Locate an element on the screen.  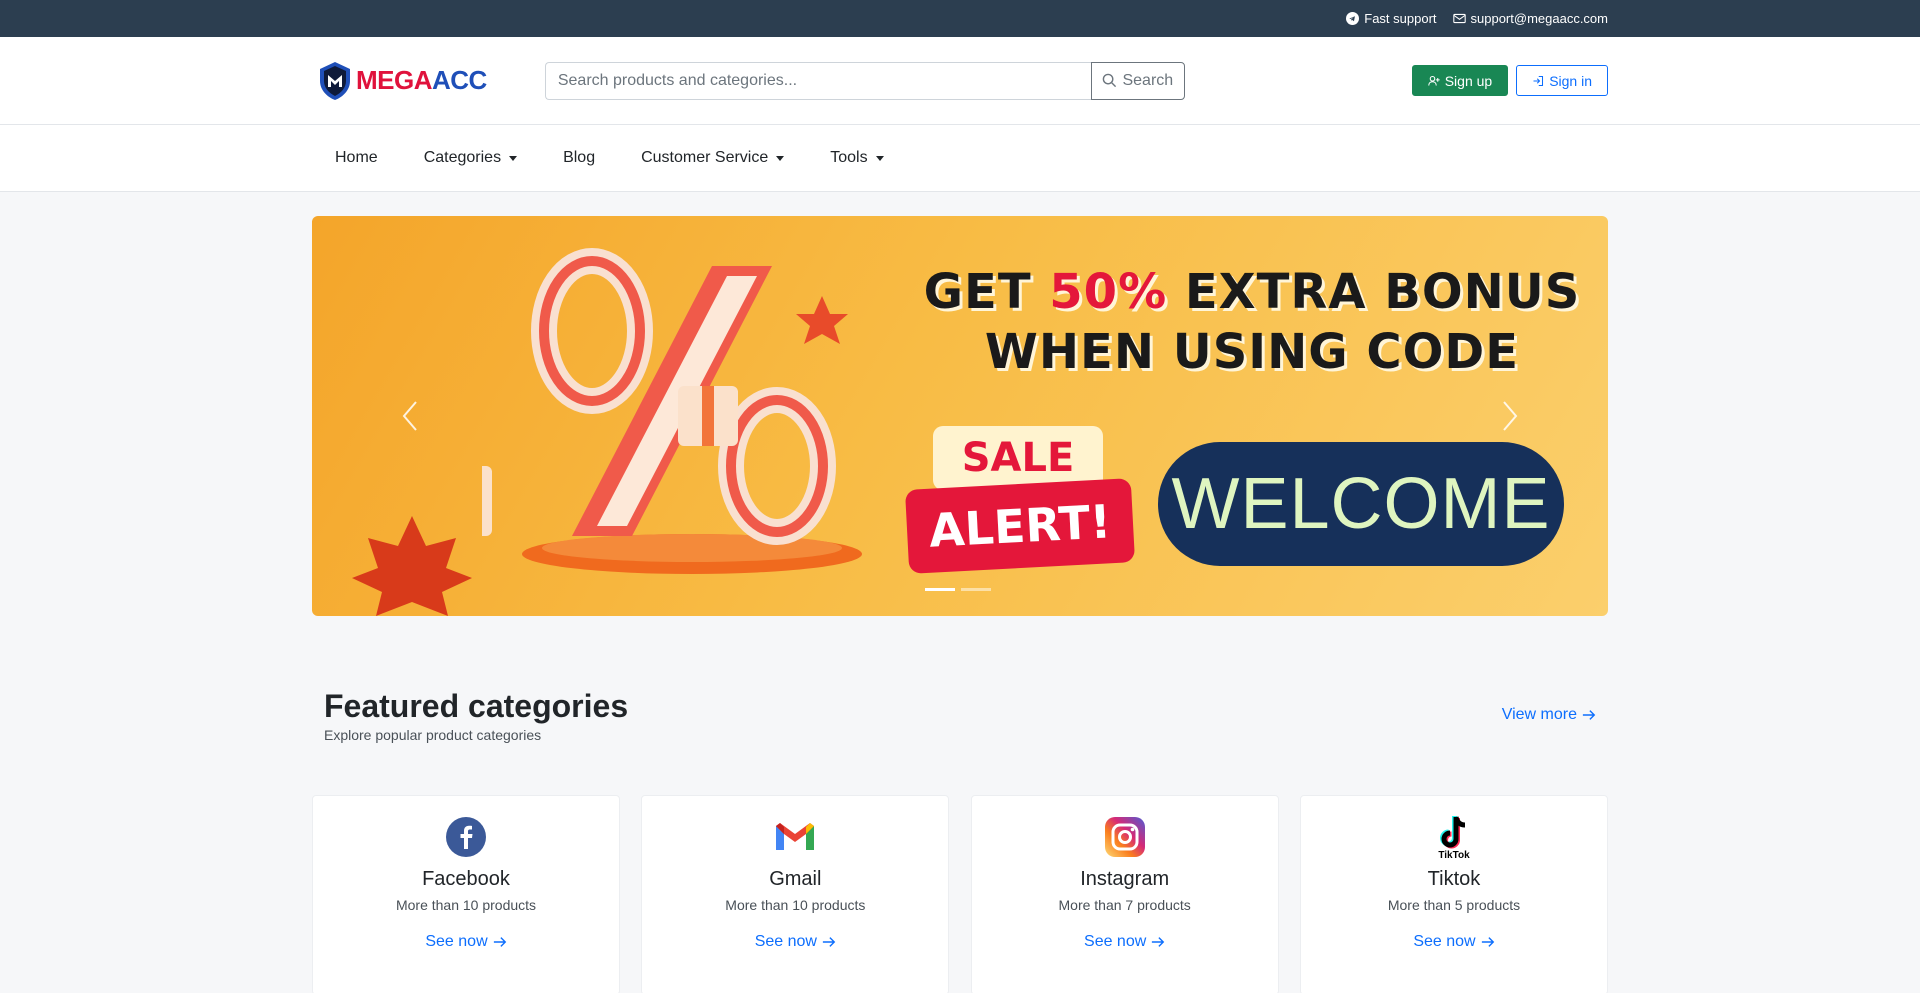
logo-text: MEGAACC is located at coordinates (421, 80).